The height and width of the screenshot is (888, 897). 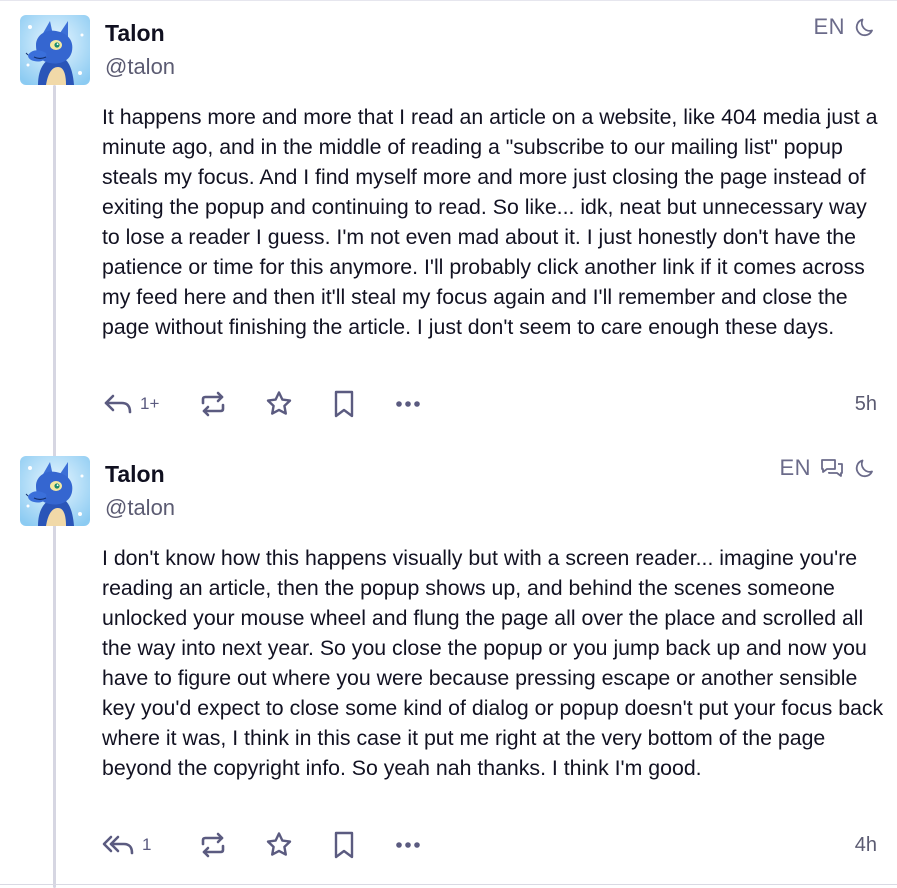 What do you see at coordinates (489, 404) in the screenshot?
I see `action-bar: 1+ 5h` at bounding box center [489, 404].